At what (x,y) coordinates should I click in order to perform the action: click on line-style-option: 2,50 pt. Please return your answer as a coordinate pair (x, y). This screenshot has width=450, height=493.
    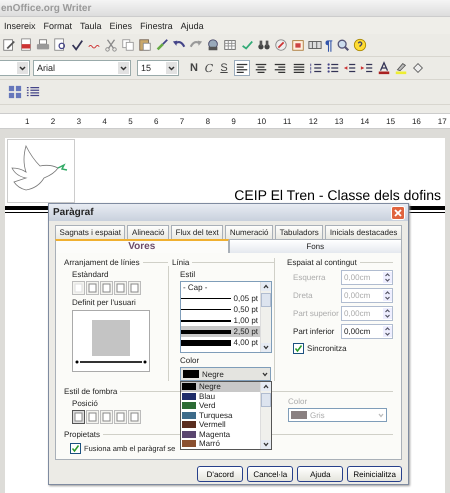
    Looking at the image, I should click on (220, 331).